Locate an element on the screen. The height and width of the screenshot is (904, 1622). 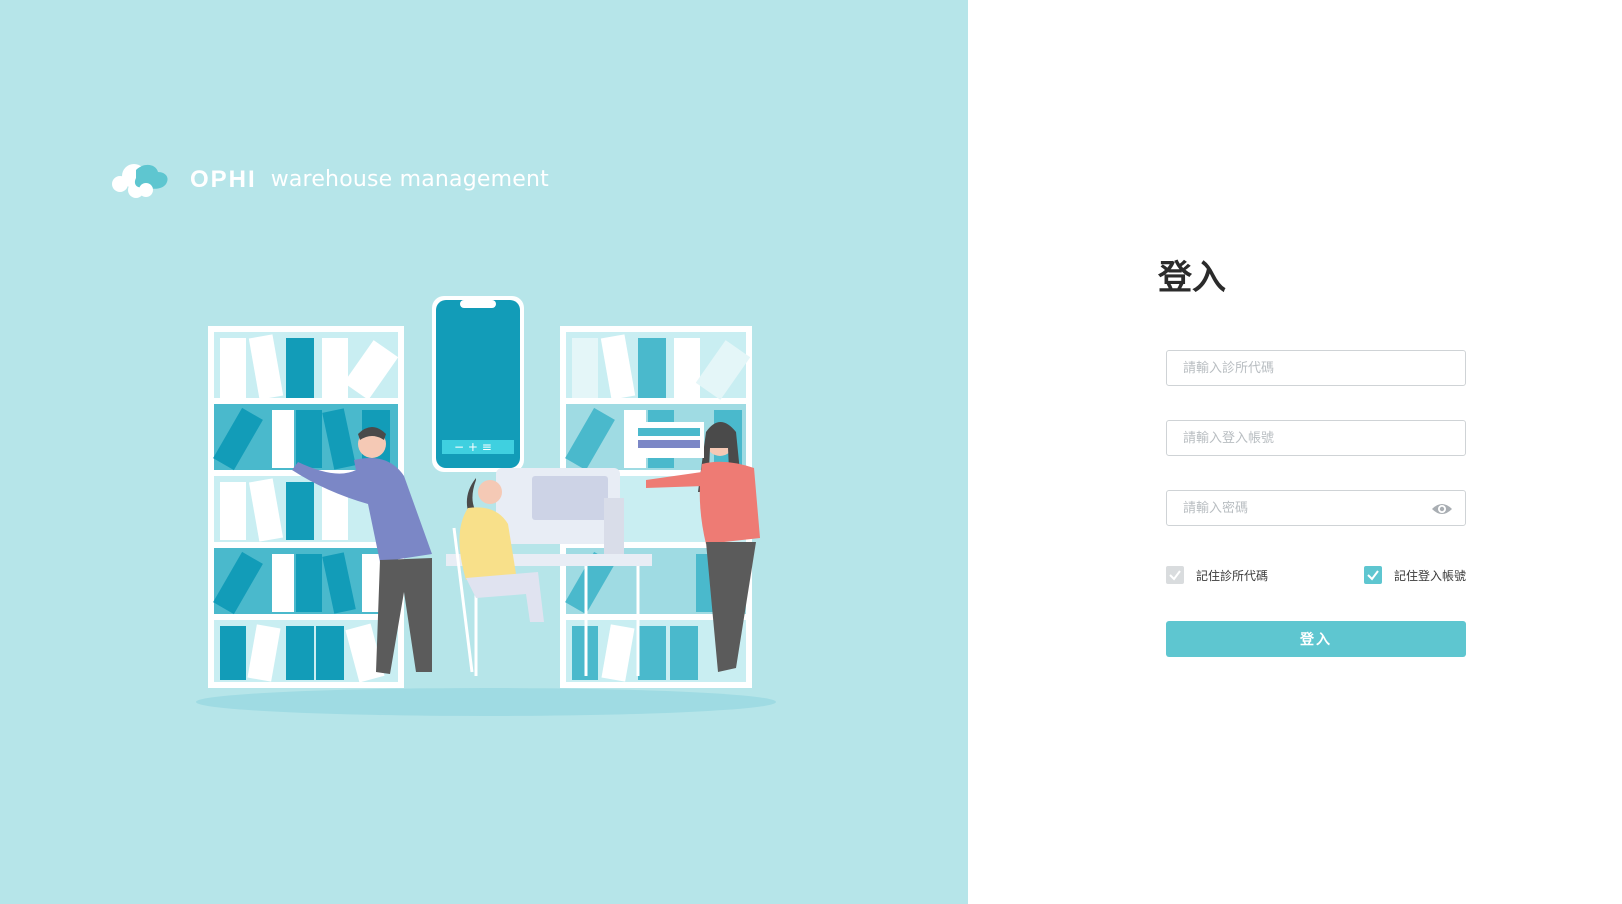
clinic-code-input is located at coordinates (1316, 368).